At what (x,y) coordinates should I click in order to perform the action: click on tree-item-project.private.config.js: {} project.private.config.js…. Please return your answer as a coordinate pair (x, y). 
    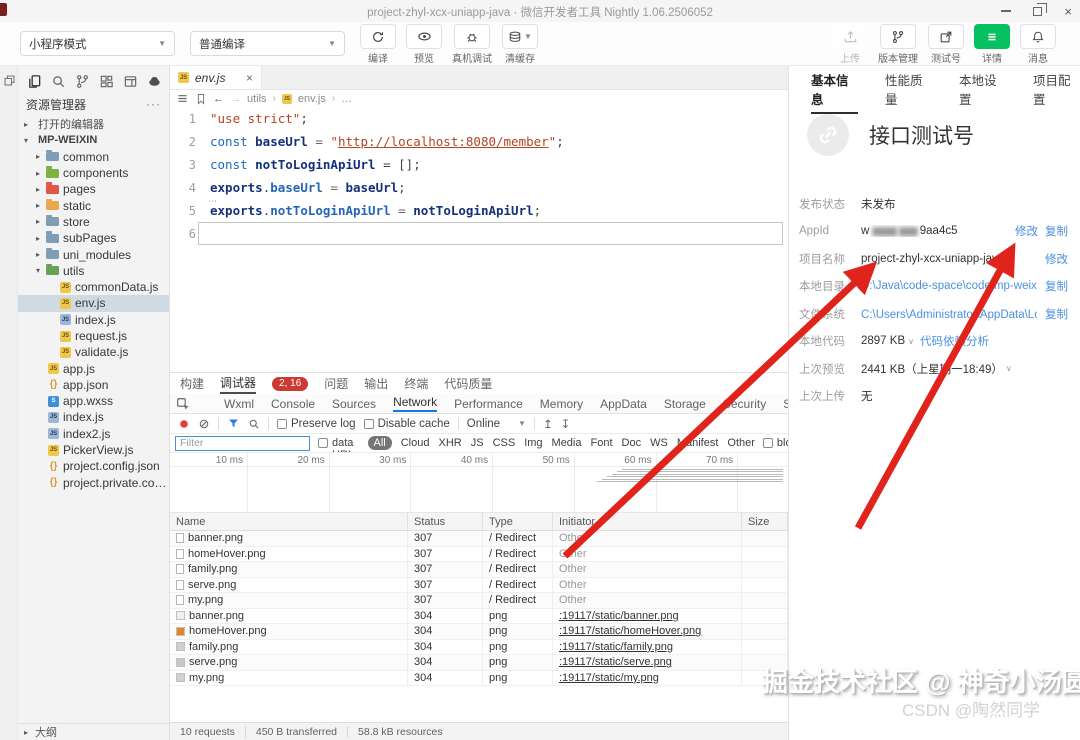
    Looking at the image, I should click on (93, 483).